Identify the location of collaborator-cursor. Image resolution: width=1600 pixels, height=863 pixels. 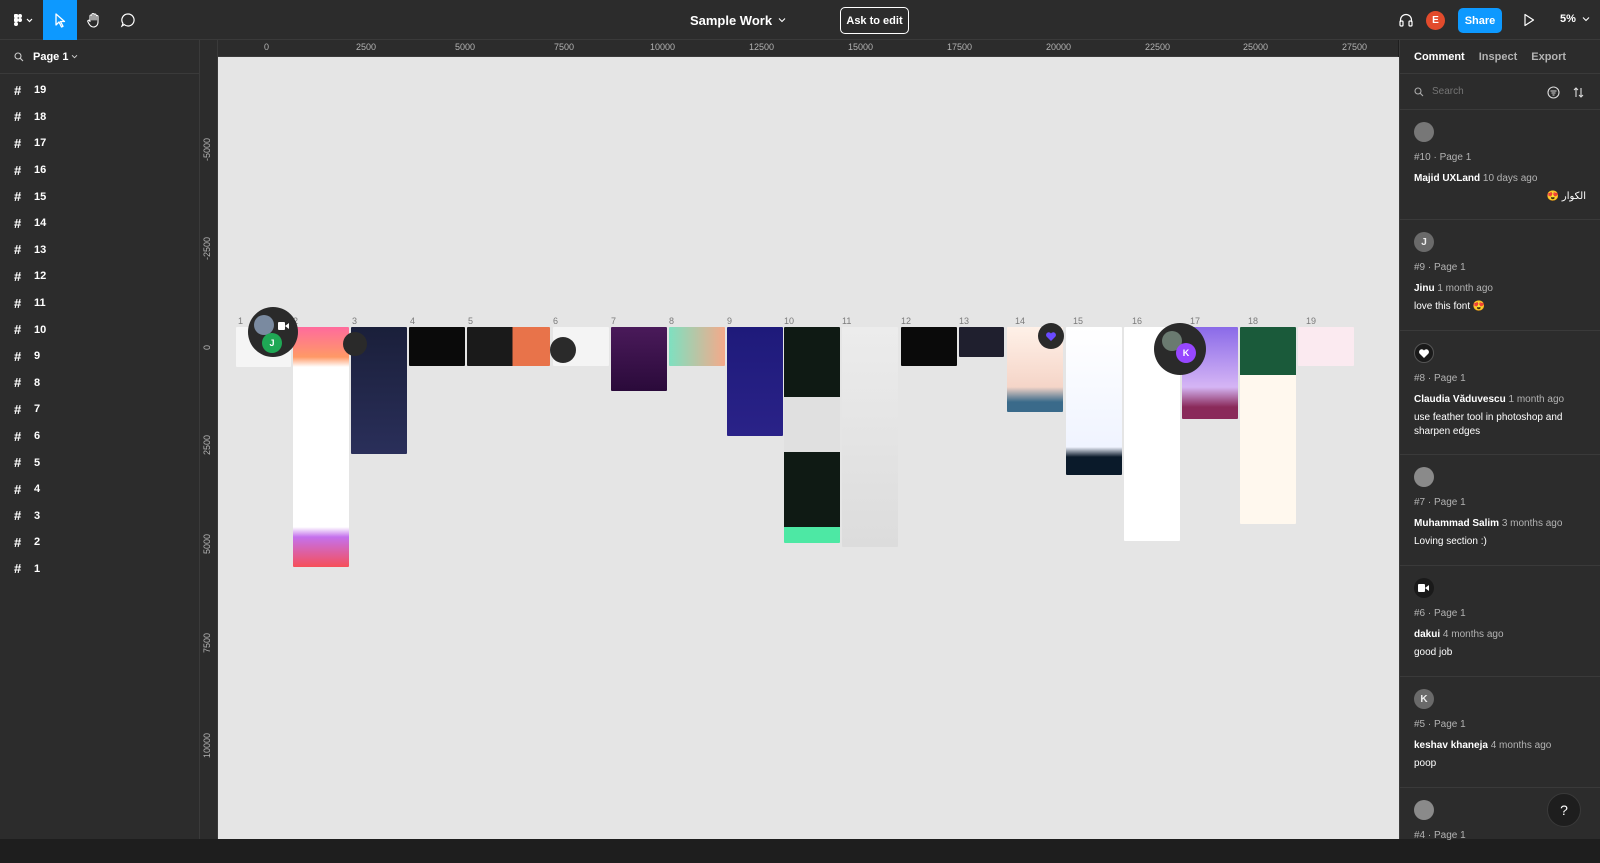
(1051, 336).